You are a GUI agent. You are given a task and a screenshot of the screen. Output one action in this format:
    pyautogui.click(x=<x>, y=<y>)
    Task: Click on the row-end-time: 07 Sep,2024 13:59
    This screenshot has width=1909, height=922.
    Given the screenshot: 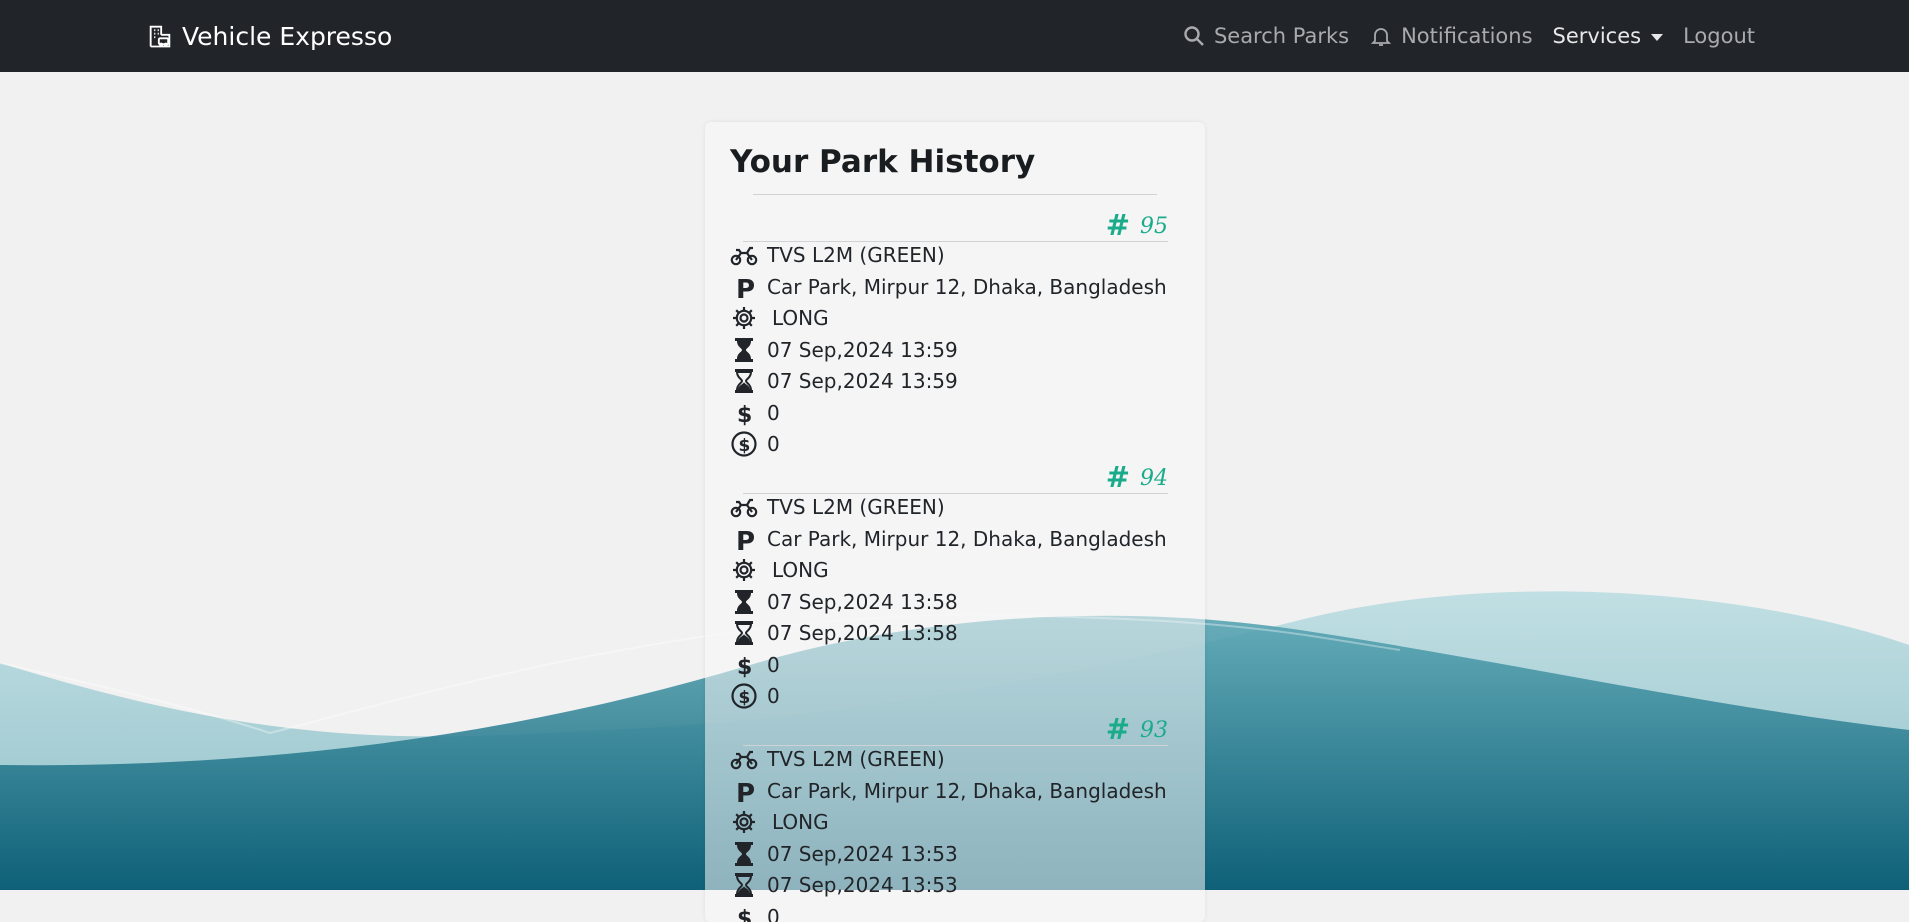 What is the action you would take?
    pyautogui.click(x=844, y=381)
    